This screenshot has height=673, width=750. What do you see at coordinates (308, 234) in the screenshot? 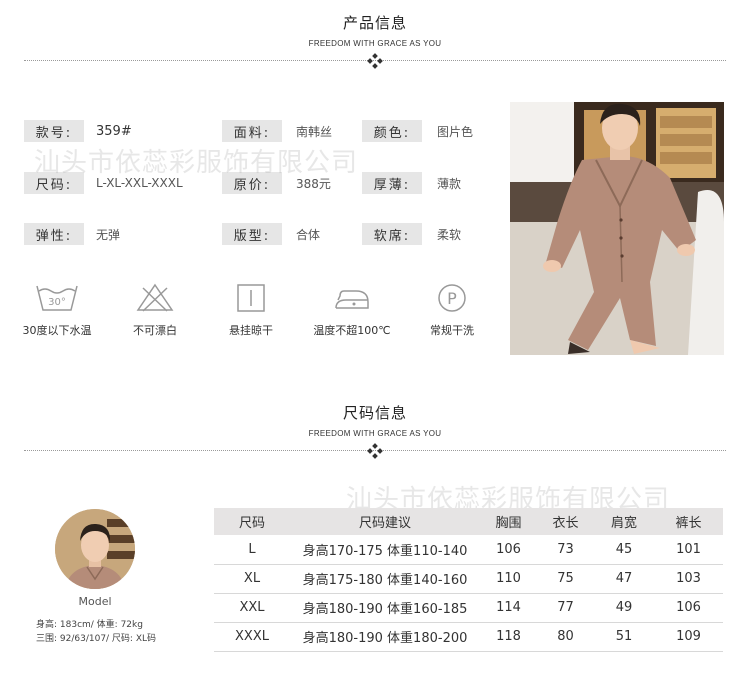
I see `spec-value-fit: 合体` at bounding box center [308, 234].